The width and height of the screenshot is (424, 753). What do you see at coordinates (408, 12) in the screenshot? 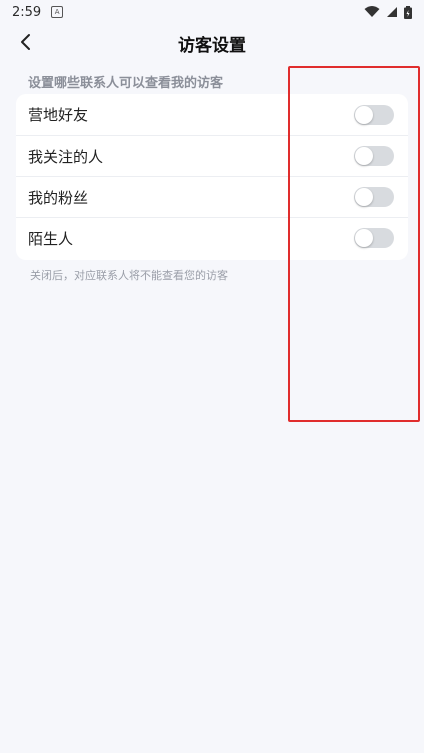
I see `battery-icon` at bounding box center [408, 12].